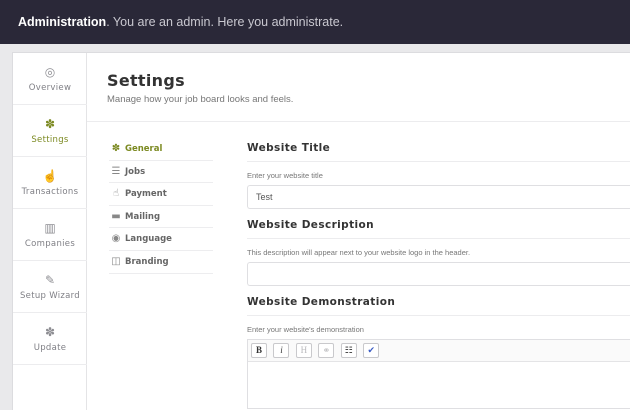  Describe the element at coordinates (438, 374) in the screenshot. I see `demonstration-editor: B i H ⚭ ☷ ✔` at that location.